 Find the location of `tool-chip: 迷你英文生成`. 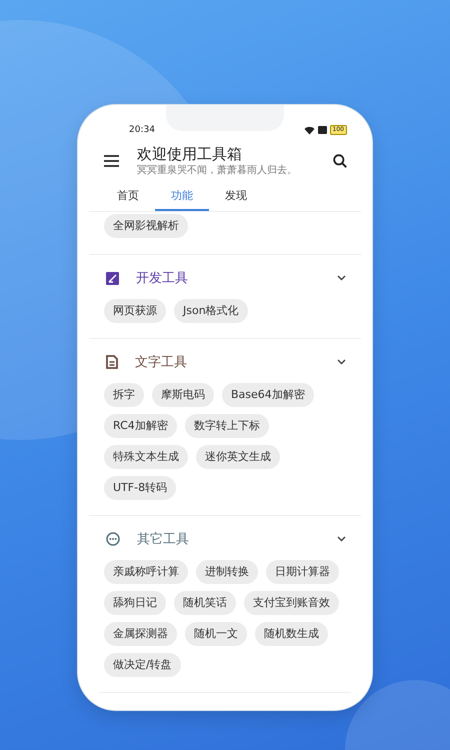

tool-chip: 迷你英文生成 is located at coordinates (238, 457).